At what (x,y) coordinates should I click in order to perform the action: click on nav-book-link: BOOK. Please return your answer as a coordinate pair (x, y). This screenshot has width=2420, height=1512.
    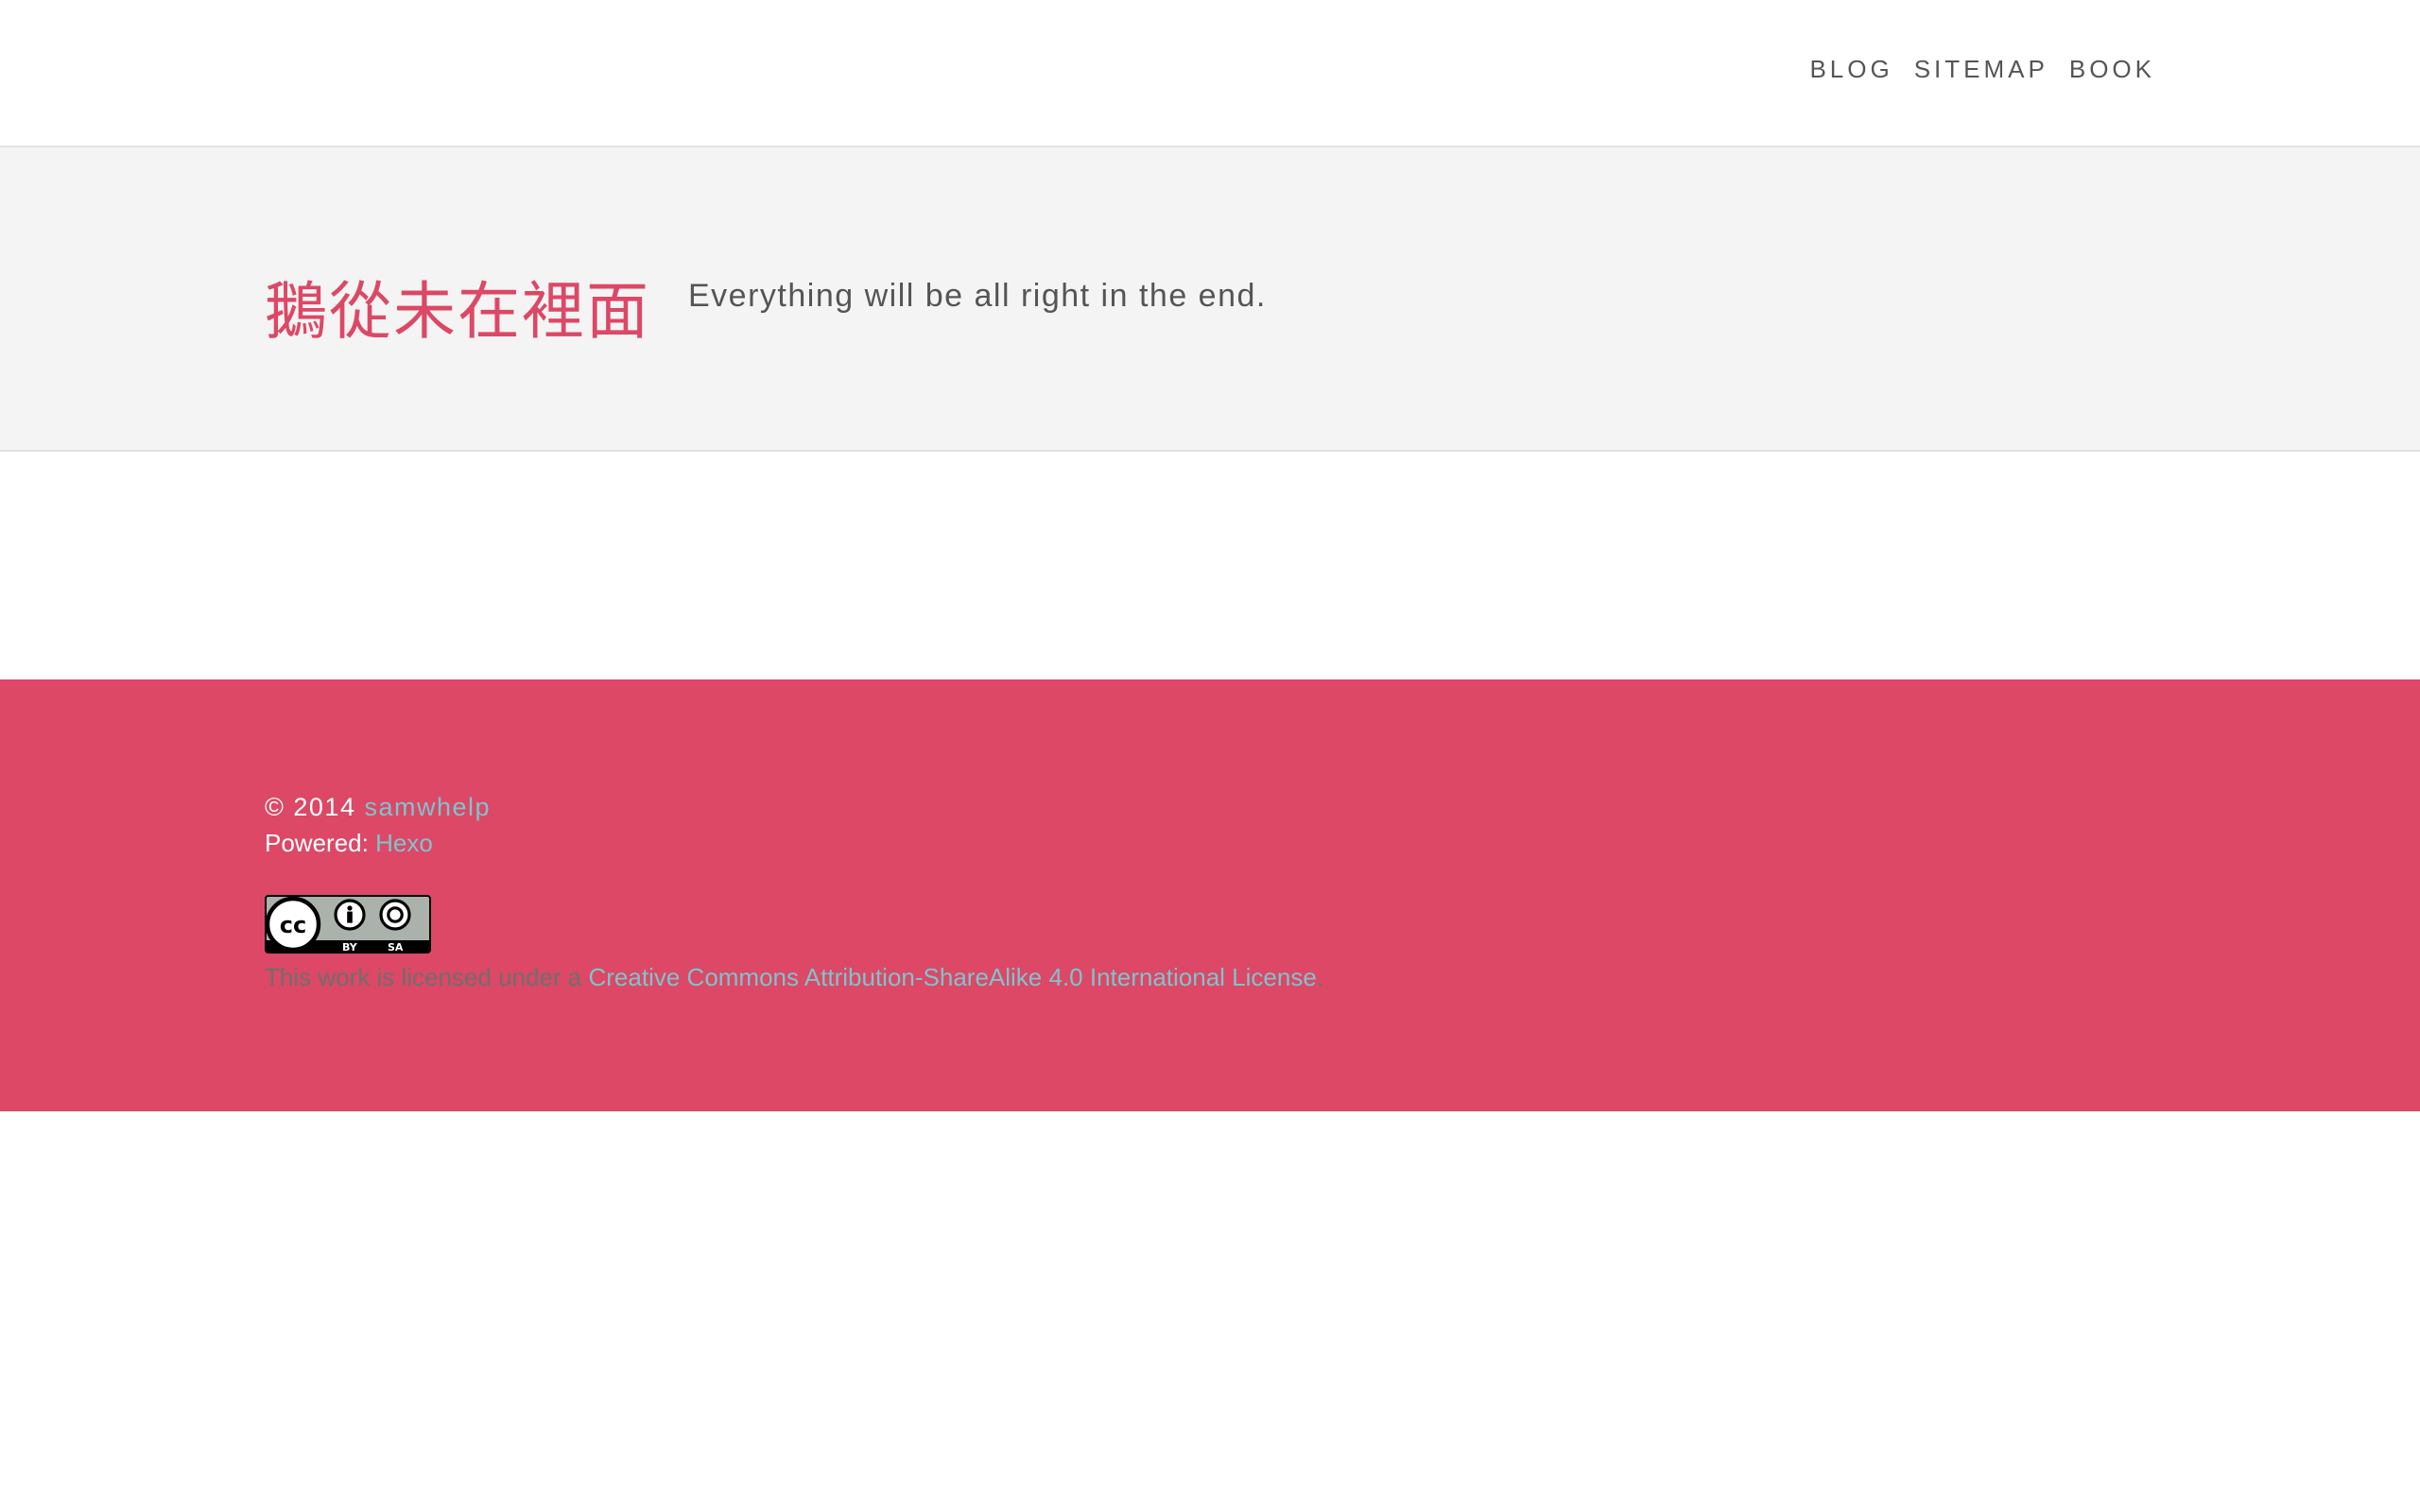
    Looking at the image, I should click on (2112, 69).